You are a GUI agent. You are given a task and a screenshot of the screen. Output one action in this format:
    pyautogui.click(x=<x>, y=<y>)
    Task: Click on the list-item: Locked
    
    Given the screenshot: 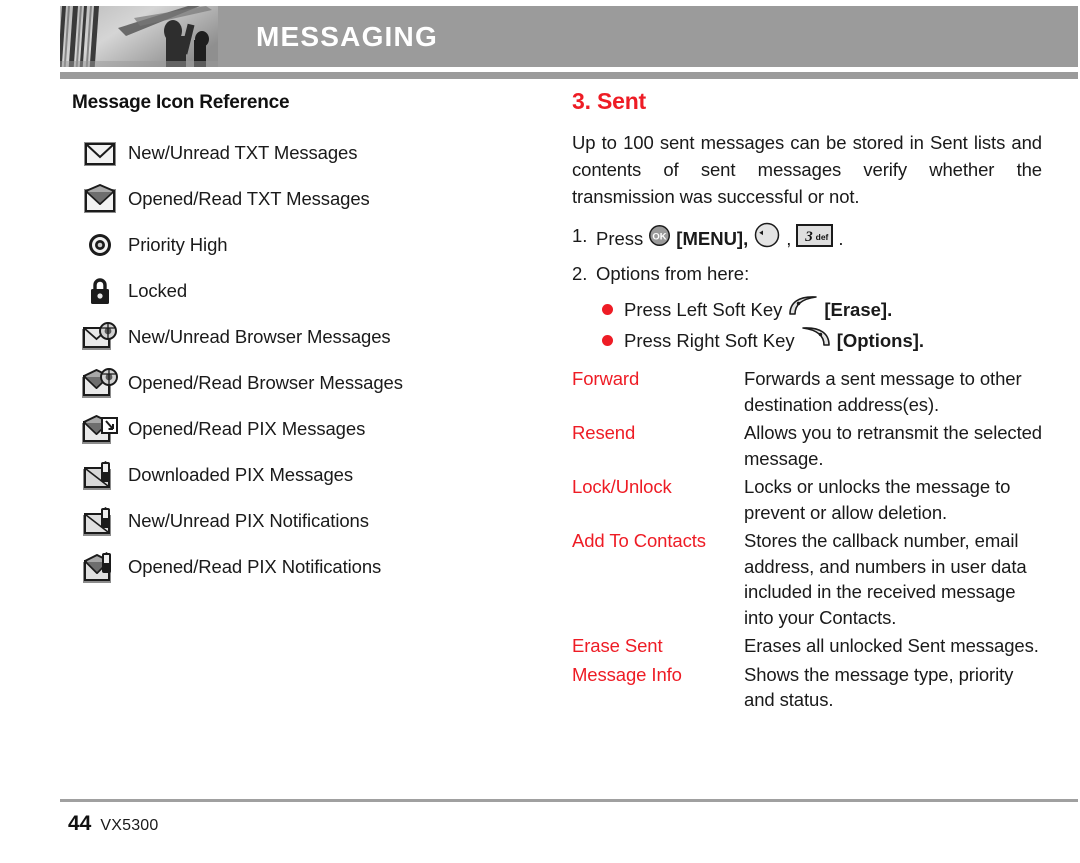 What is the action you would take?
    pyautogui.click(x=312, y=291)
    